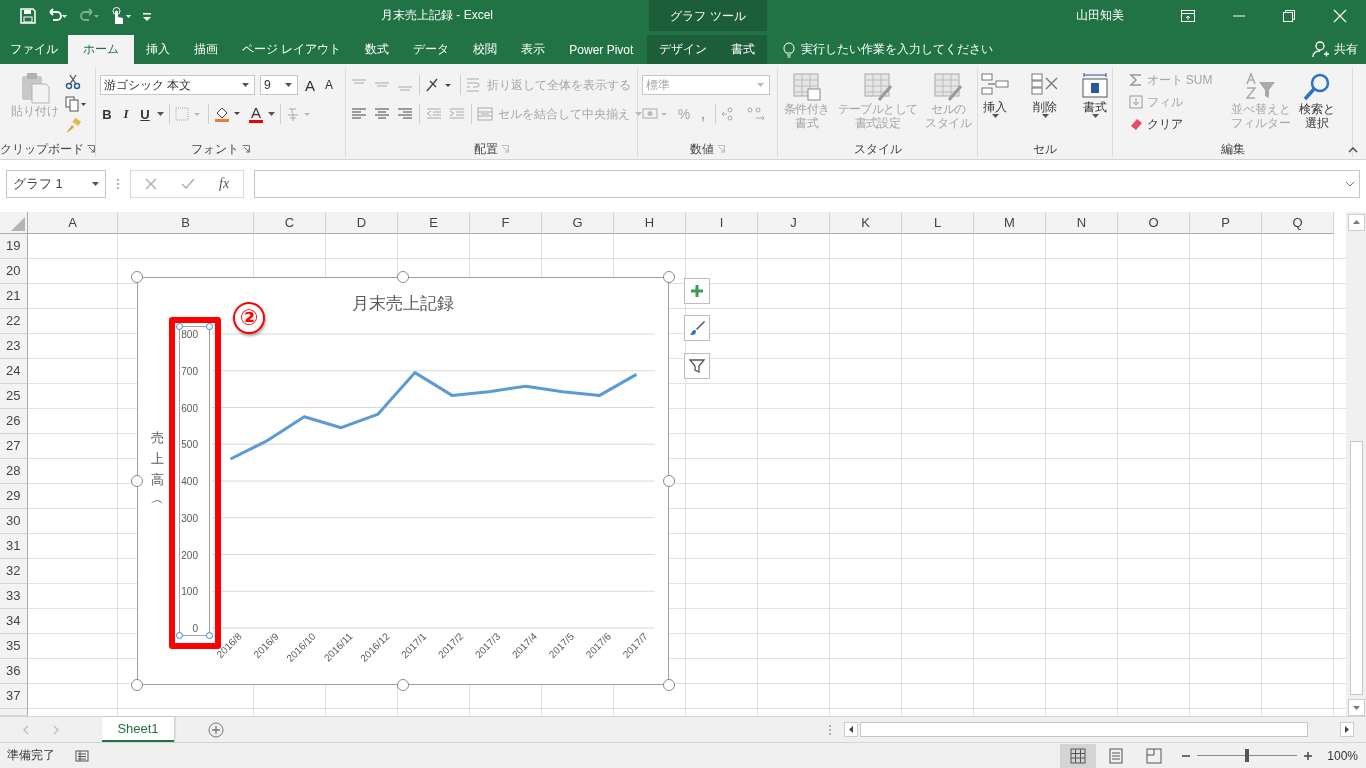 This screenshot has width=1366, height=768. What do you see at coordinates (14, 271) in the screenshot?
I see `row-header: 20` at bounding box center [14, 271].